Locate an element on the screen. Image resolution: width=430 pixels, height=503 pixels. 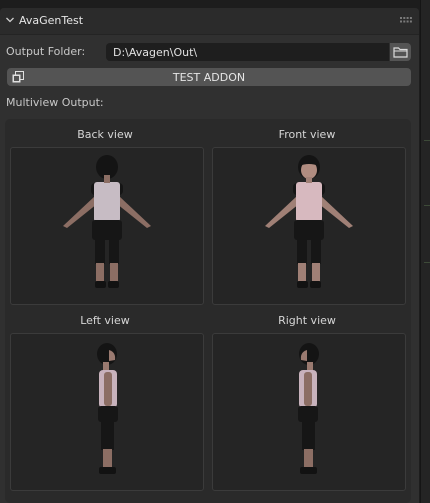
front-view-image is located at coordinates (309, 226).